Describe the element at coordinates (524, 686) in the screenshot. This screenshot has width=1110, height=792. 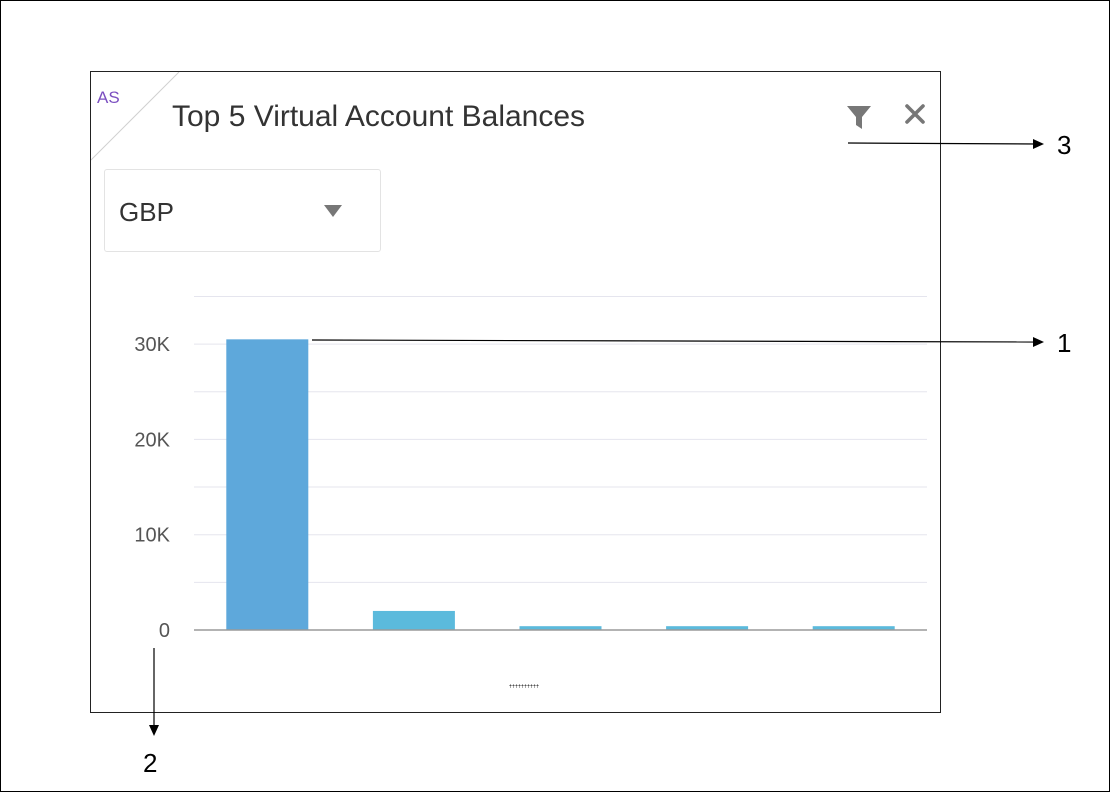
I see `resize-handle` at that location.